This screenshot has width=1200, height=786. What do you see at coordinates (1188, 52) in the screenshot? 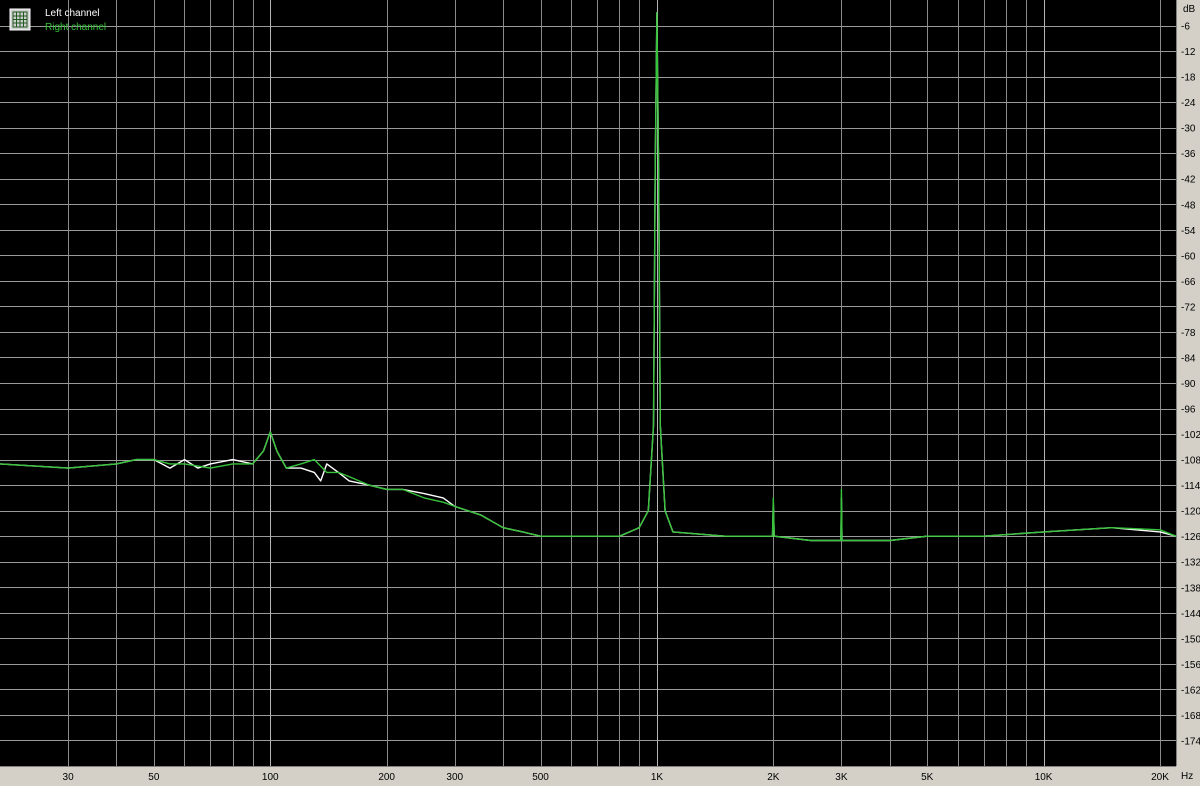
I see `y-tick-label: -12` at bounding box center [1188, 52].